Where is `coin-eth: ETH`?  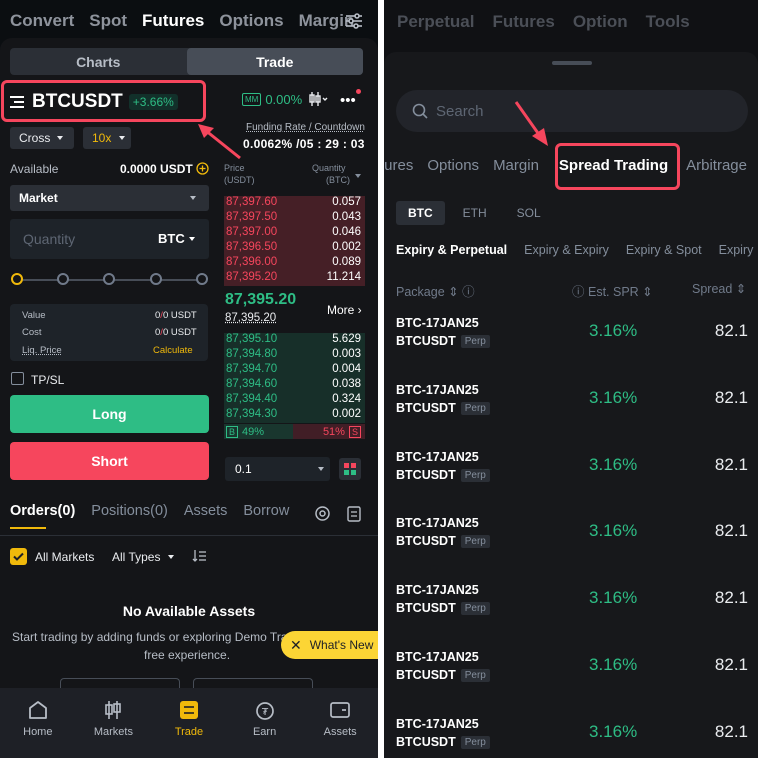
coin-eth: ETH is located at coordinates (475, 213).